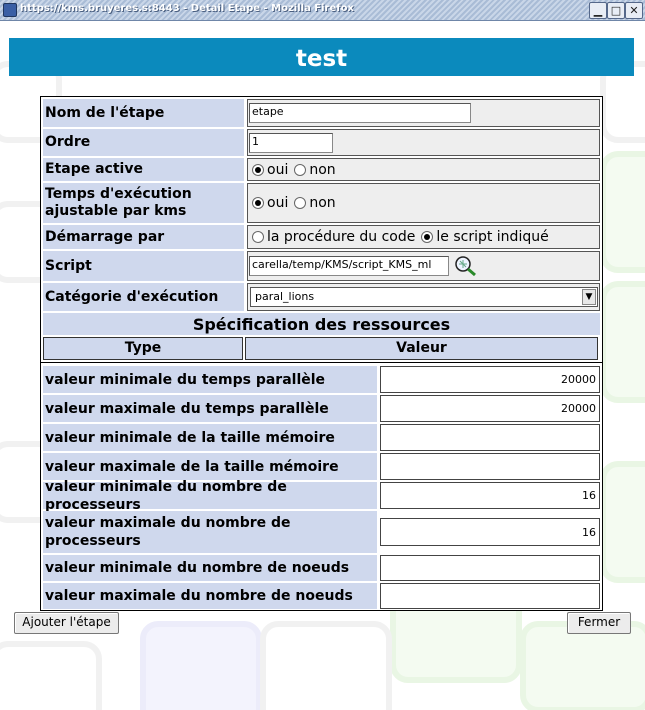 The image size is (645, 710). I want to click on demarrage-script-label: le script indiqué, so click(492, 237).